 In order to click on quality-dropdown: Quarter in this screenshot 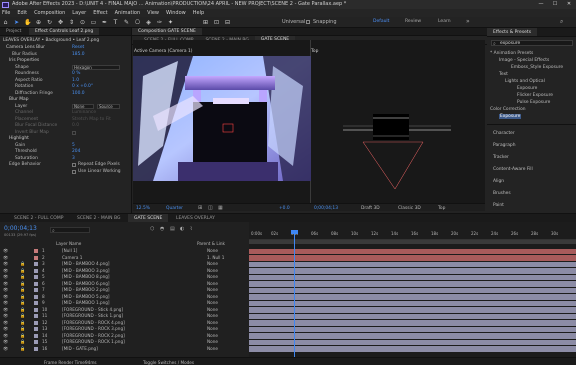, I will do `click(174, 208)`.